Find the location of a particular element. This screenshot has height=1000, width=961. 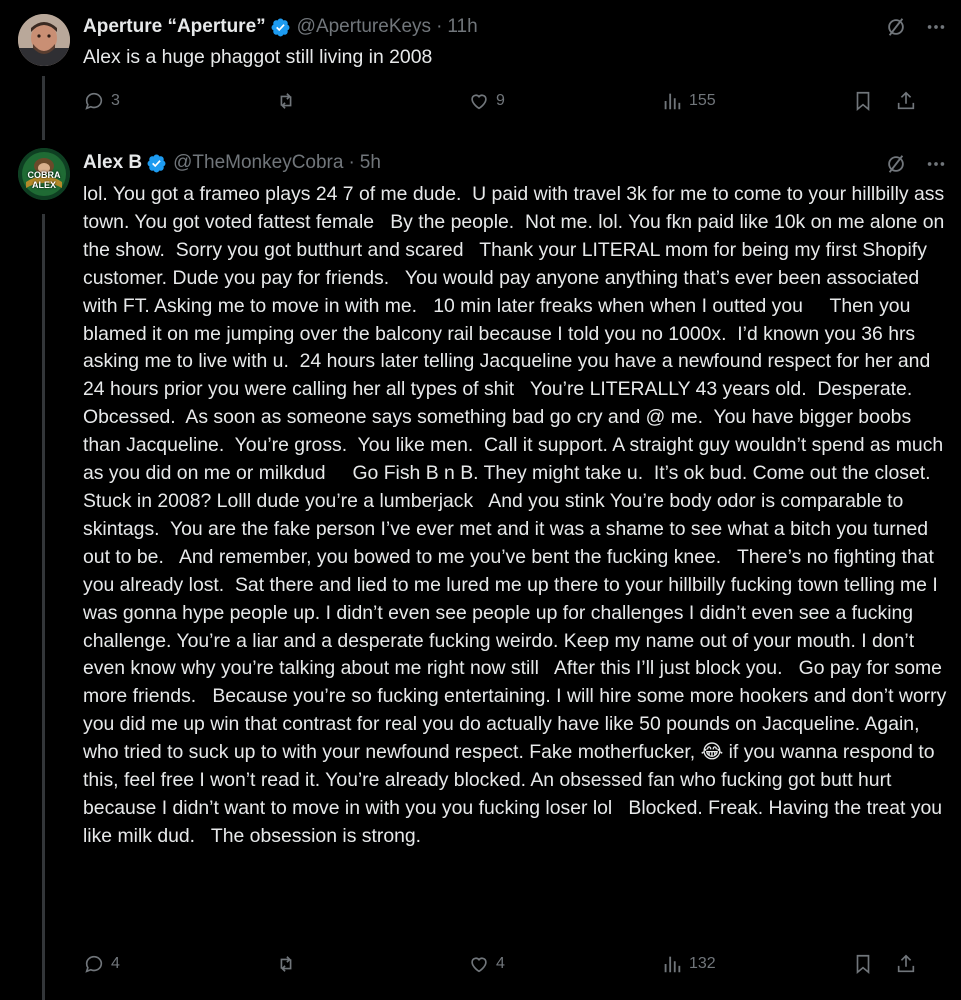

author-avatar: COBRA ALEX is located at coordinates (44, 174).